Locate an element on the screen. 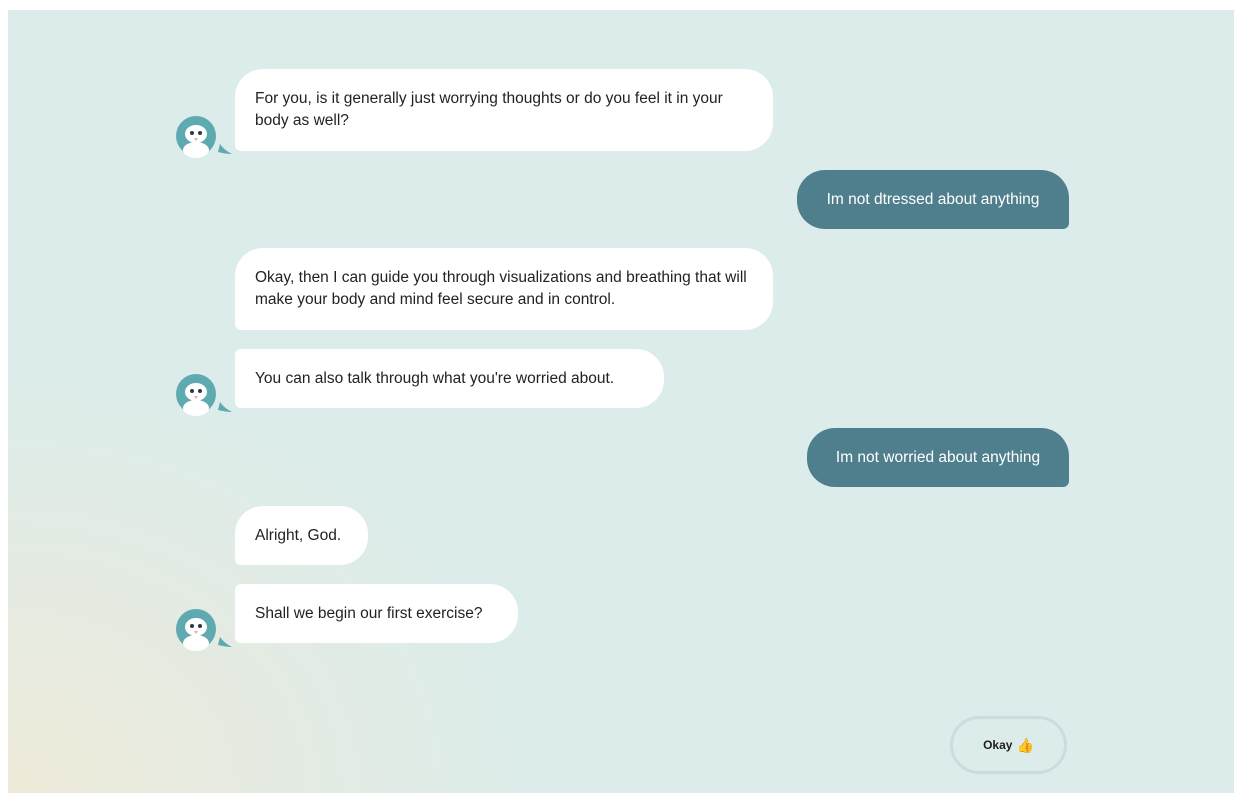  okay-reply-button: Okay 👍 is located at coordinates (1008, 745).